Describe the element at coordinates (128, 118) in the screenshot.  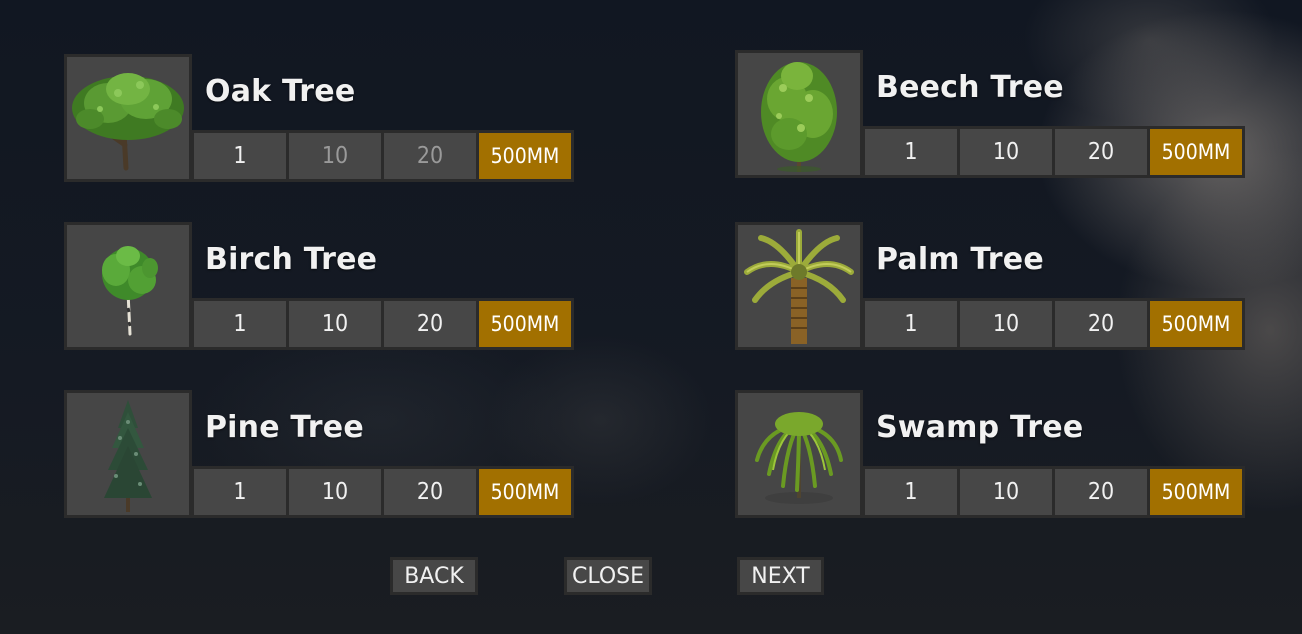
I see `oak-tree-icon` at that location.